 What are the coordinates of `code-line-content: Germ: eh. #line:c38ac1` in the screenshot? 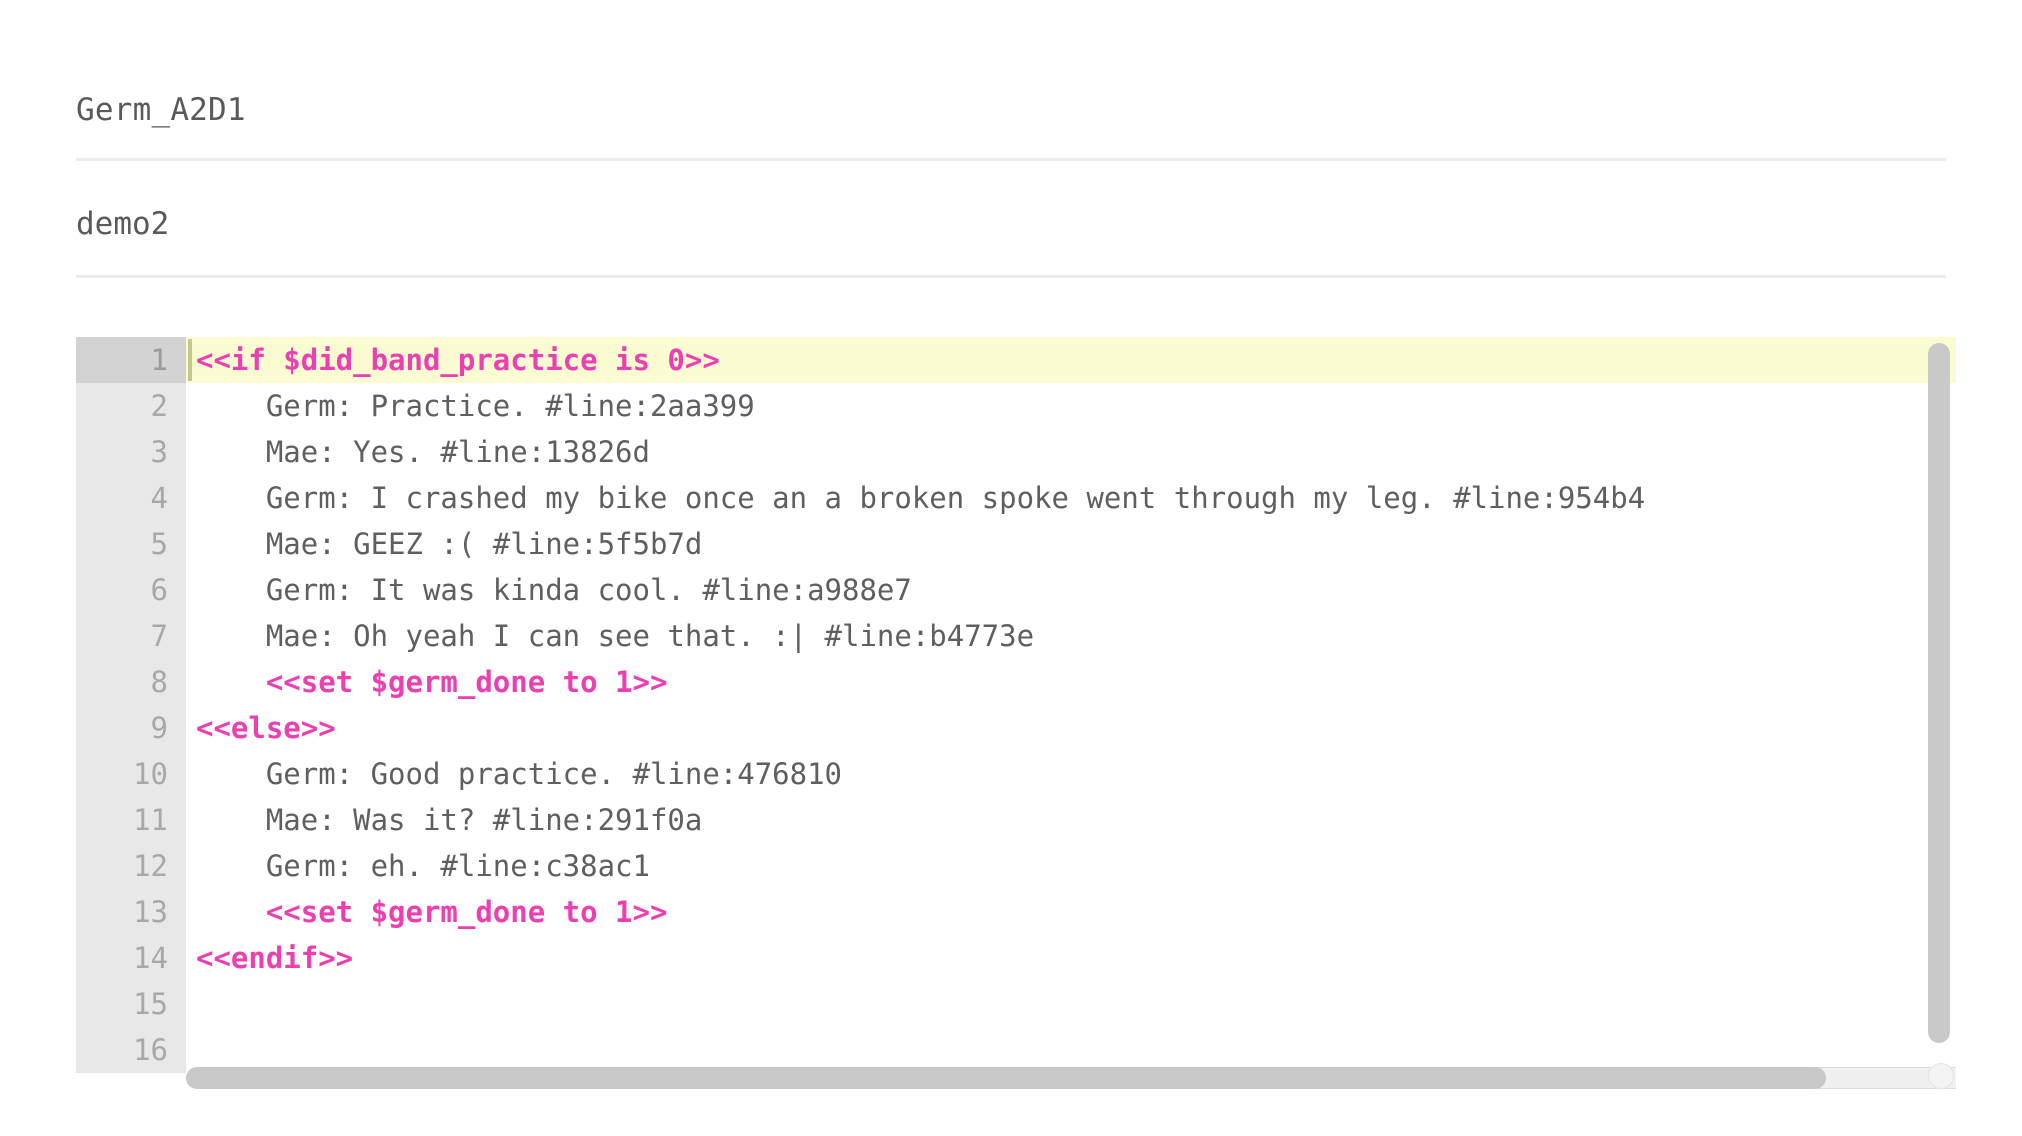 It's located at (1071, 866).